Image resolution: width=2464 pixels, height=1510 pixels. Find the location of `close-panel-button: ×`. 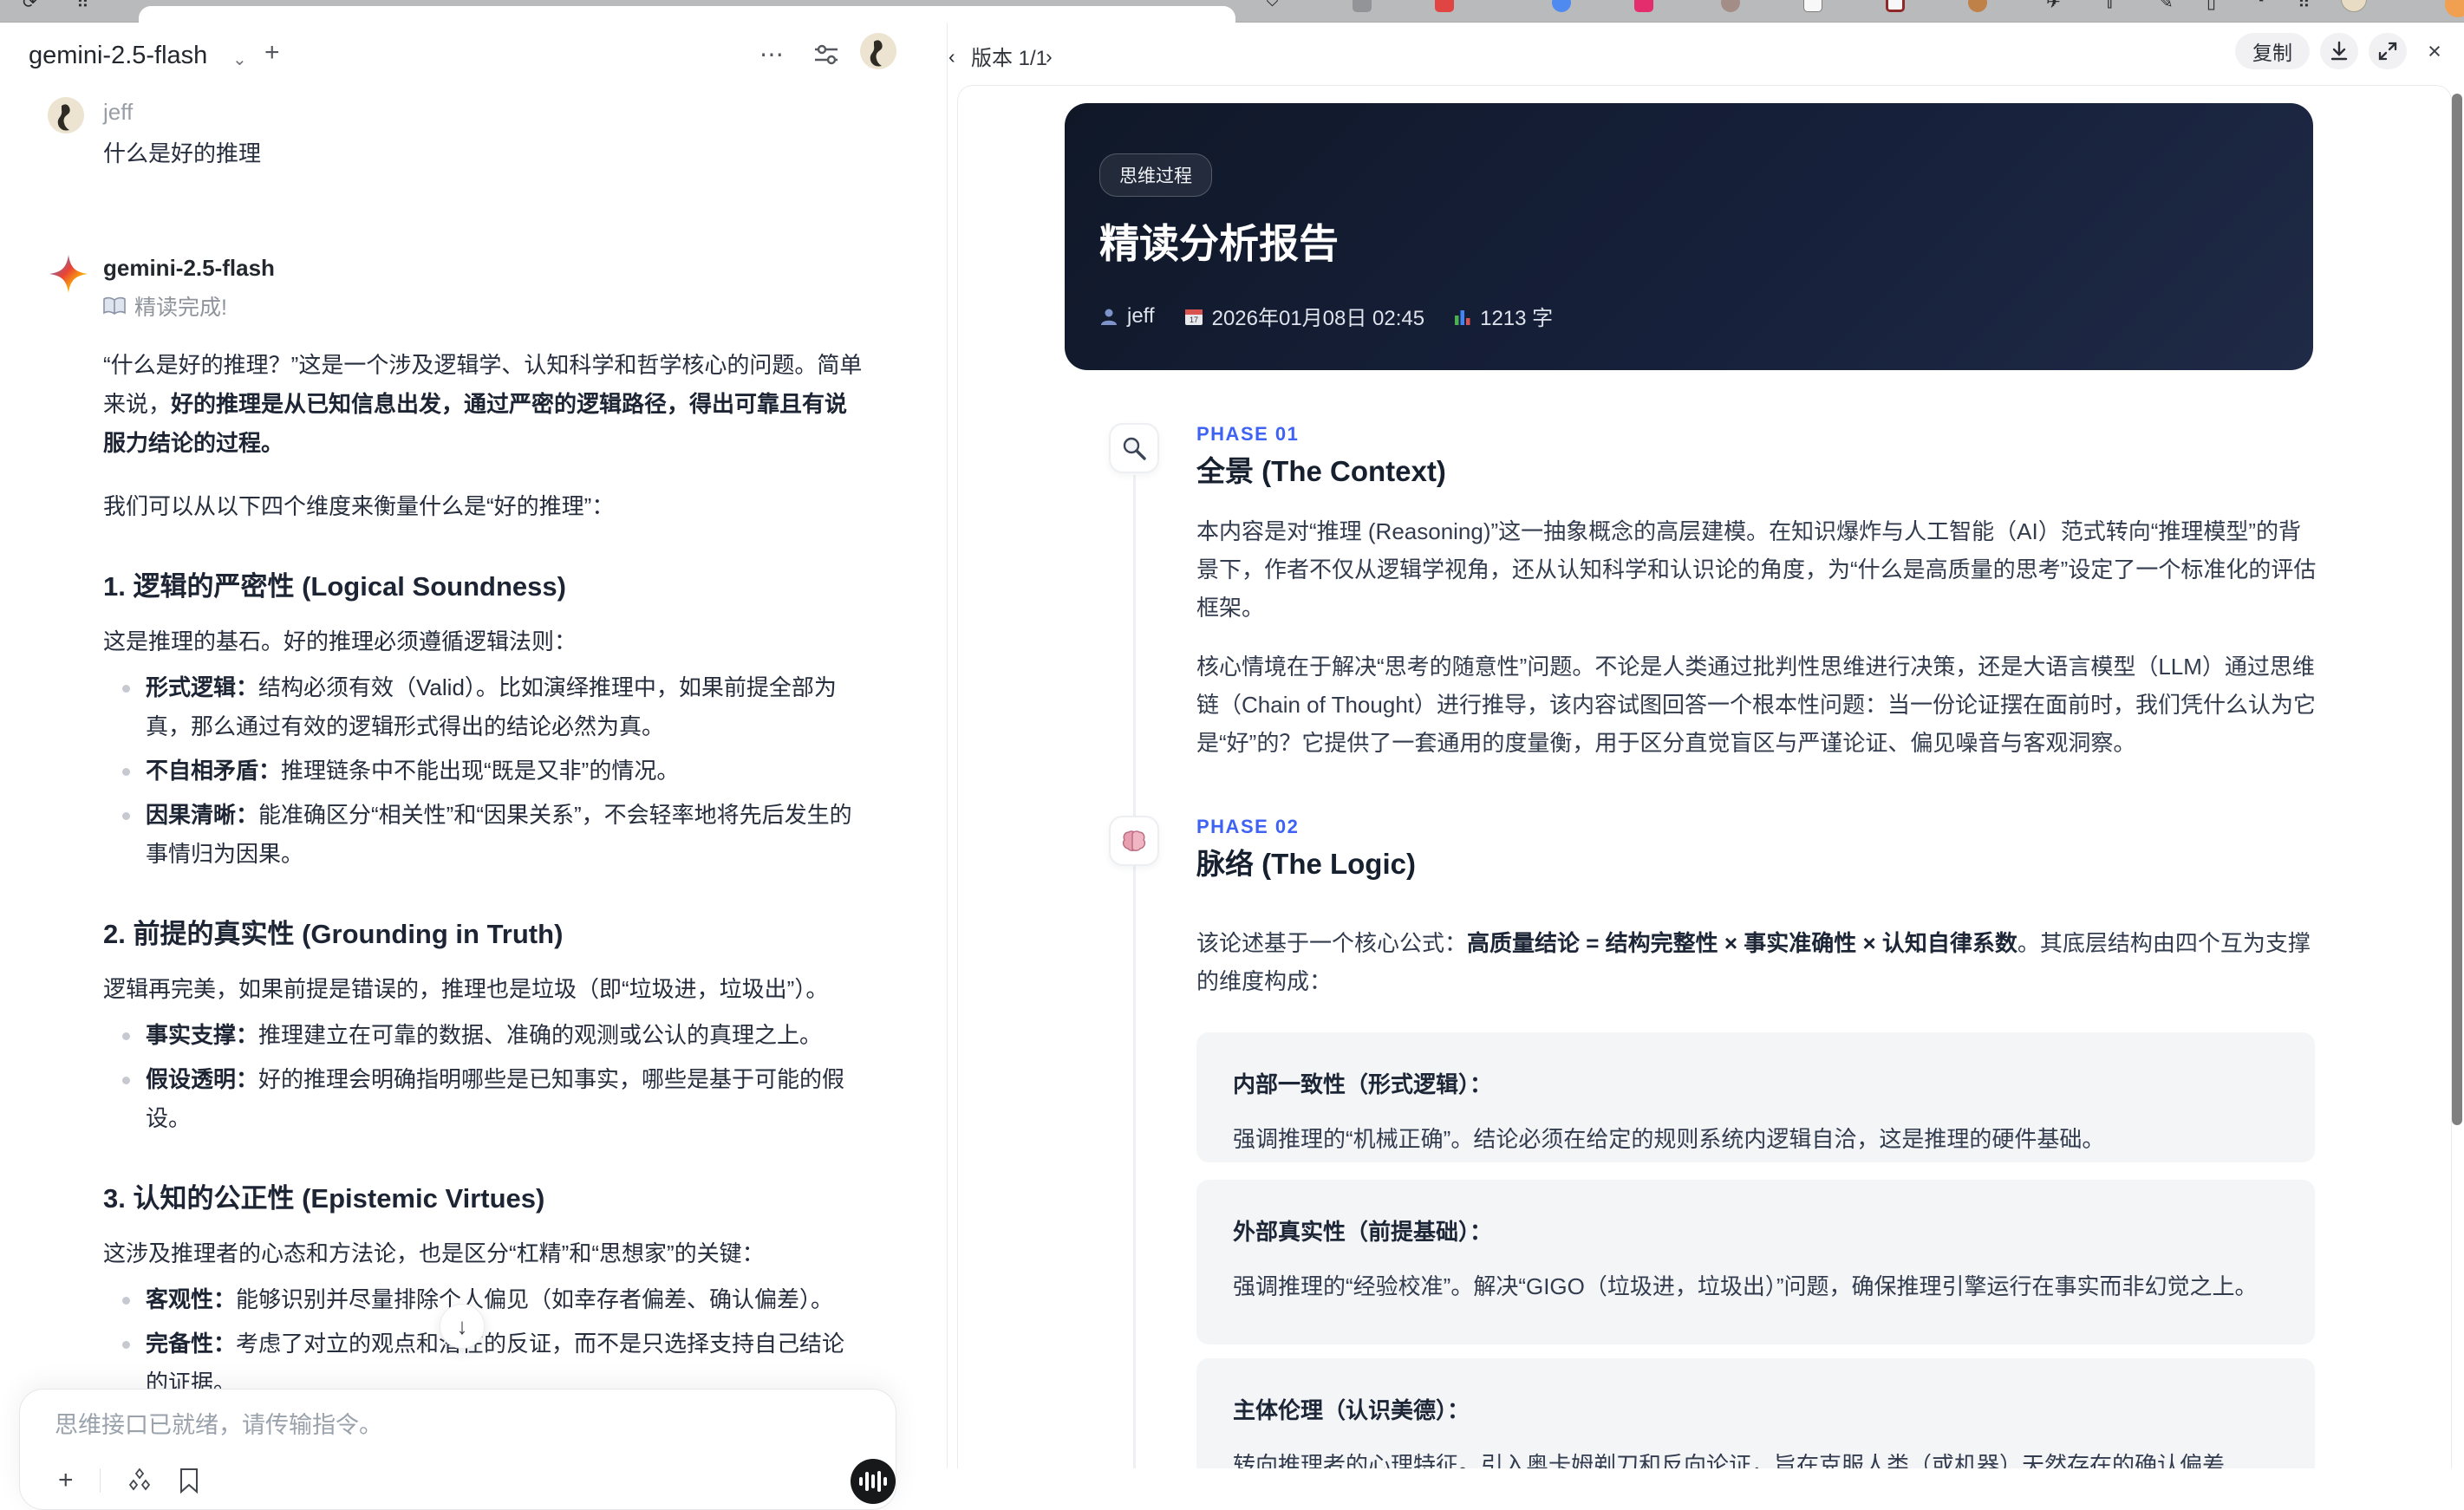

close-panel-button: × is located at coordinates (2434, 51).